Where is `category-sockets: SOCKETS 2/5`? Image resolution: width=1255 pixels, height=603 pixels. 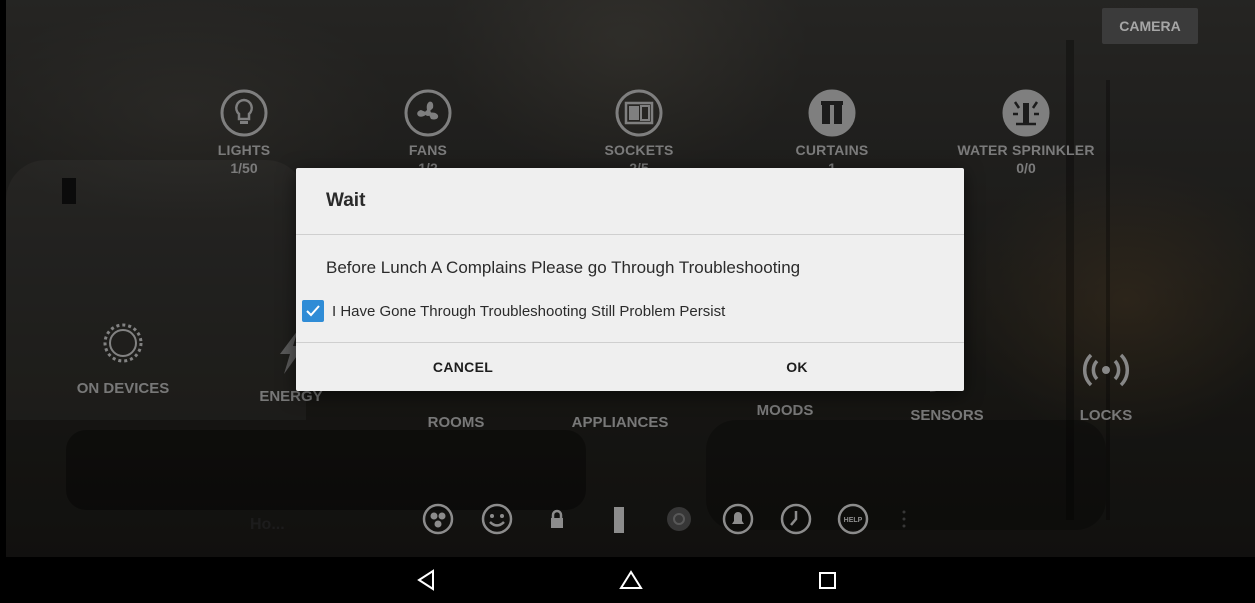 category-sockets: SOCKETS 2/5 is located at coordinates (639, 132).